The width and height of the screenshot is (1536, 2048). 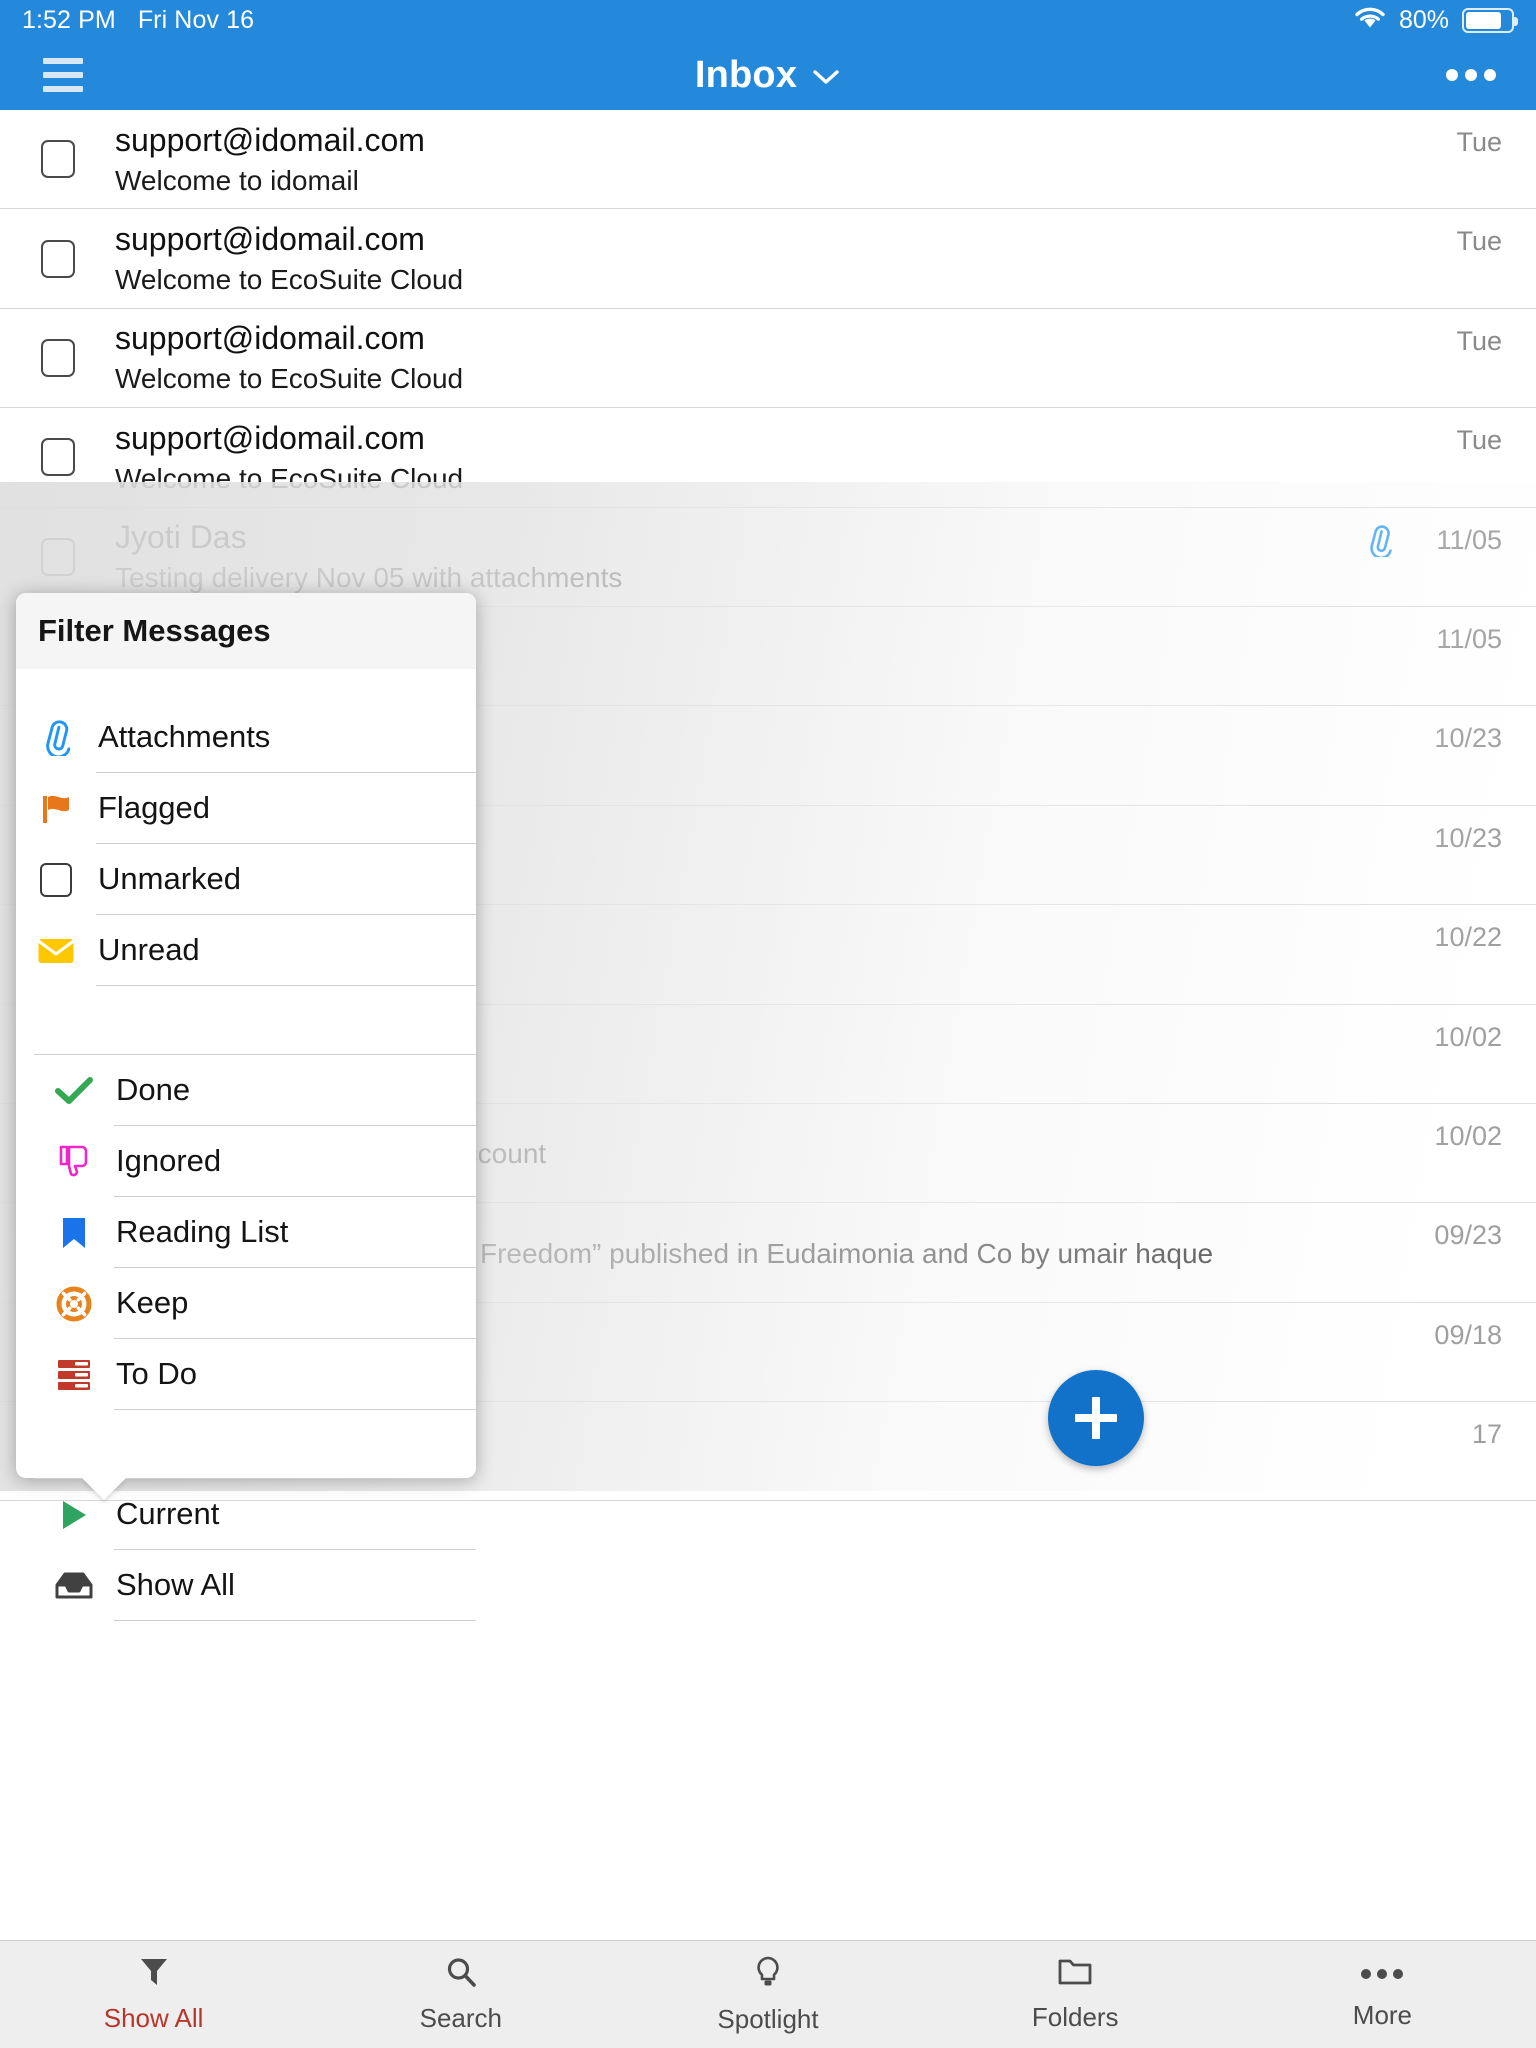 I want to click on page-title-label: Inbox, so click(x=746, y=74).